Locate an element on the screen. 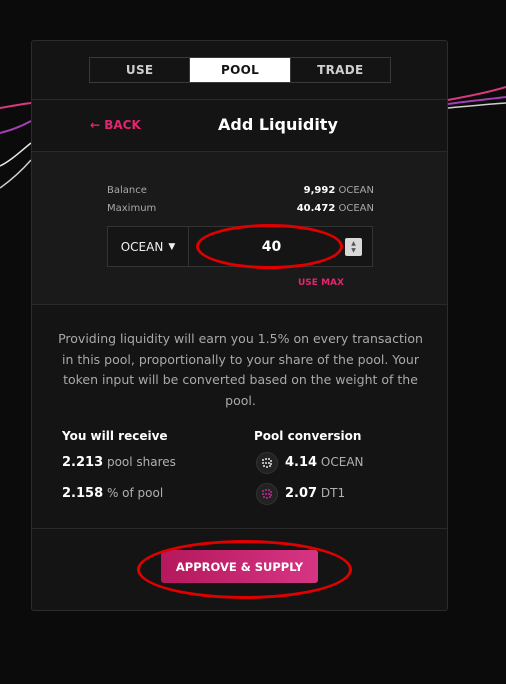 The image size is (506, 684). stepper-down-icon: ▼ is located at coordinates (353, 250).